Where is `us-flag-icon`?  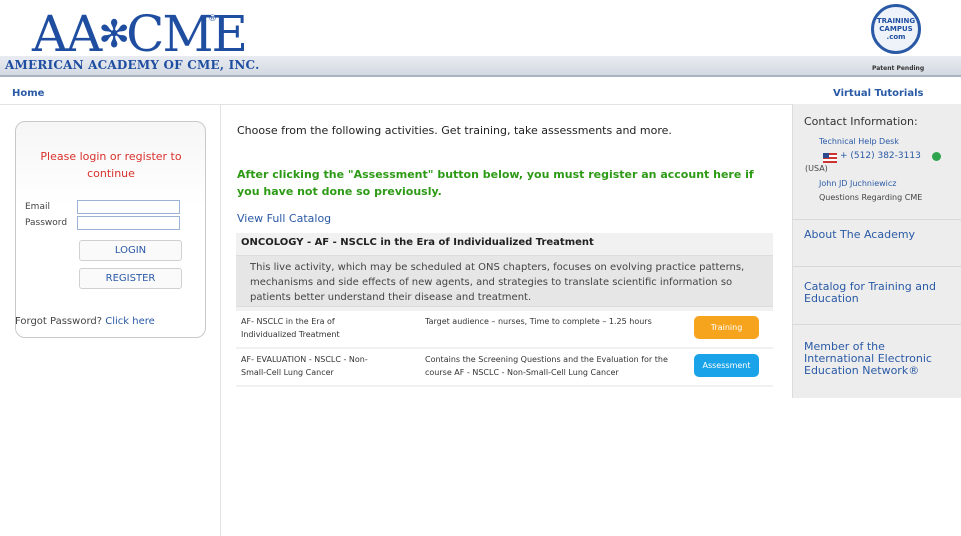 us-flag-icon is located at coordinates (830, 158).